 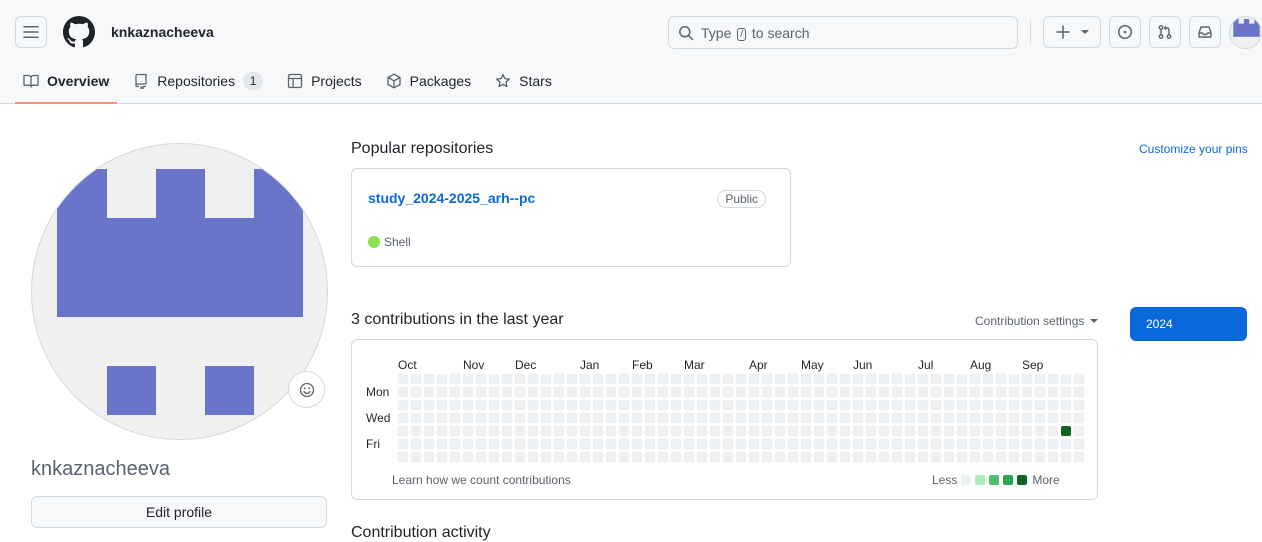 What do you see at coordinates (451, 198) in the screenshot?
I see `repo-name-link: study_2024-2025_arh--pc` at bounding box center [451, 198].